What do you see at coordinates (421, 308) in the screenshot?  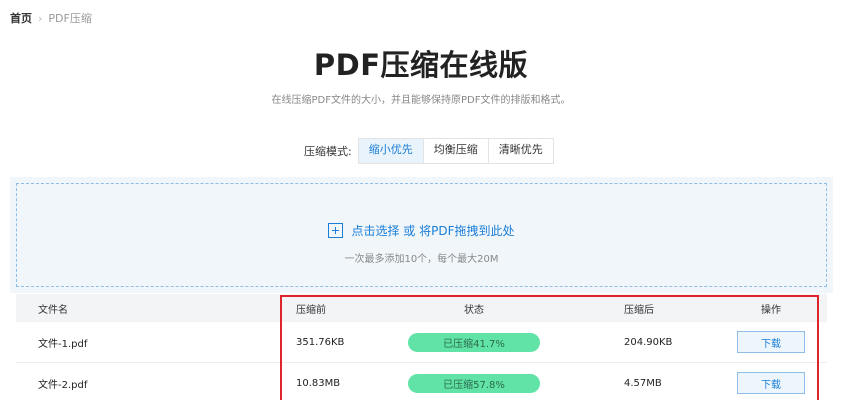 I see `table-header: 文件名 压缩前 状态 压缩后 操作` at bounding box center [421, 308].